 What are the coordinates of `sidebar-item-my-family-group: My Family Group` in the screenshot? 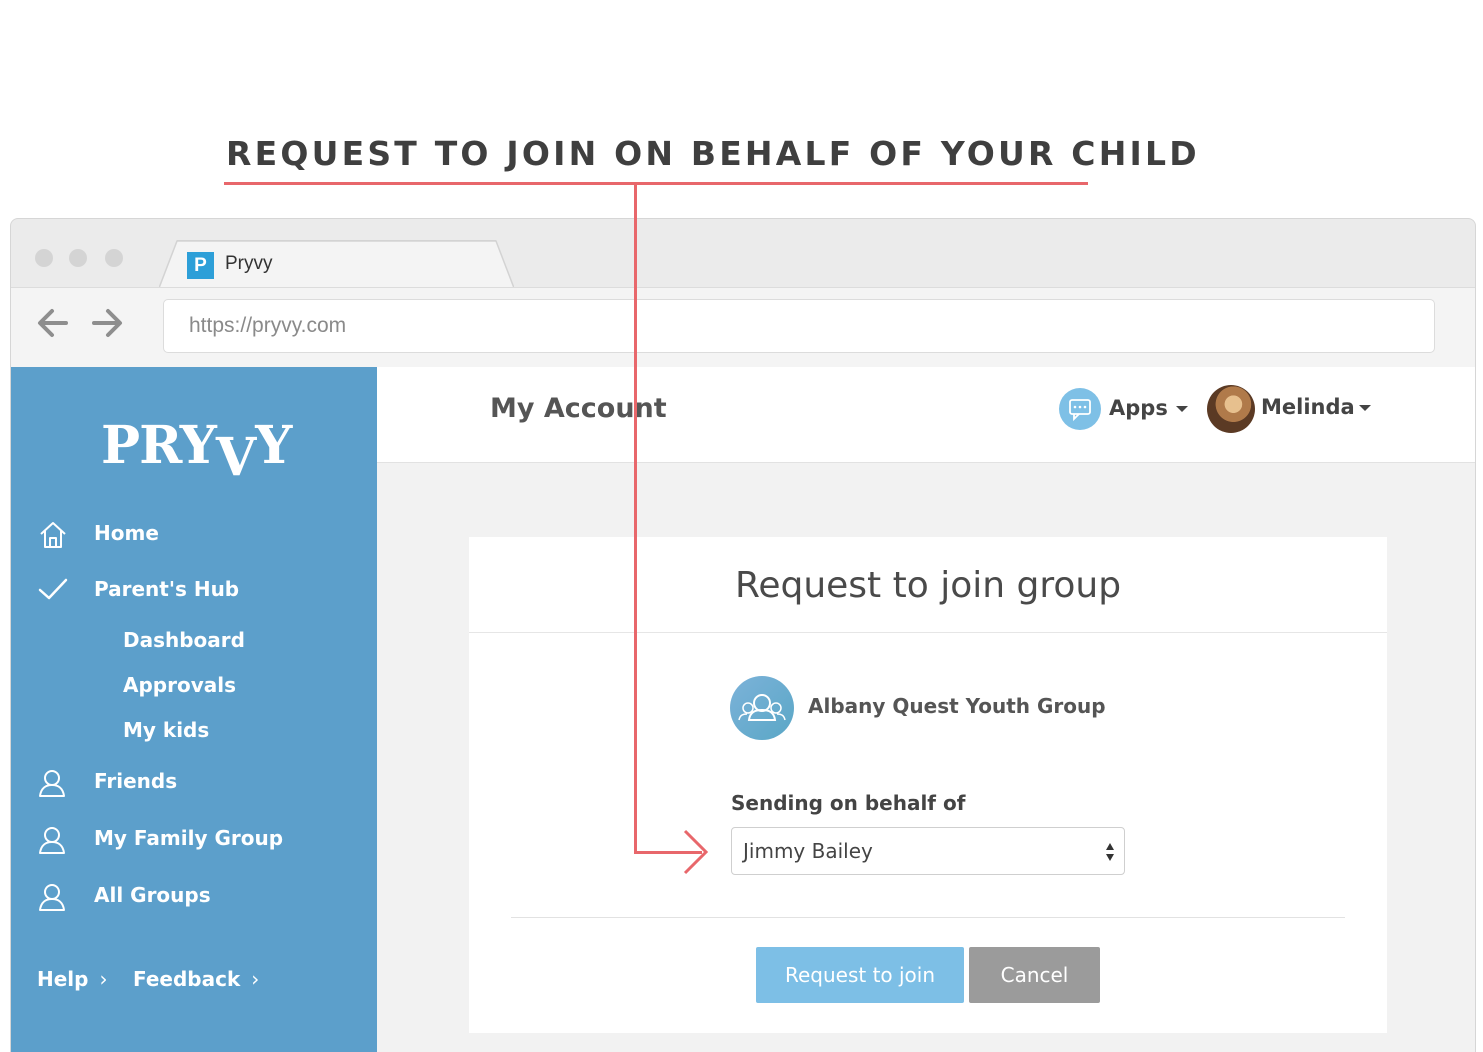 It's located at (188, 838).